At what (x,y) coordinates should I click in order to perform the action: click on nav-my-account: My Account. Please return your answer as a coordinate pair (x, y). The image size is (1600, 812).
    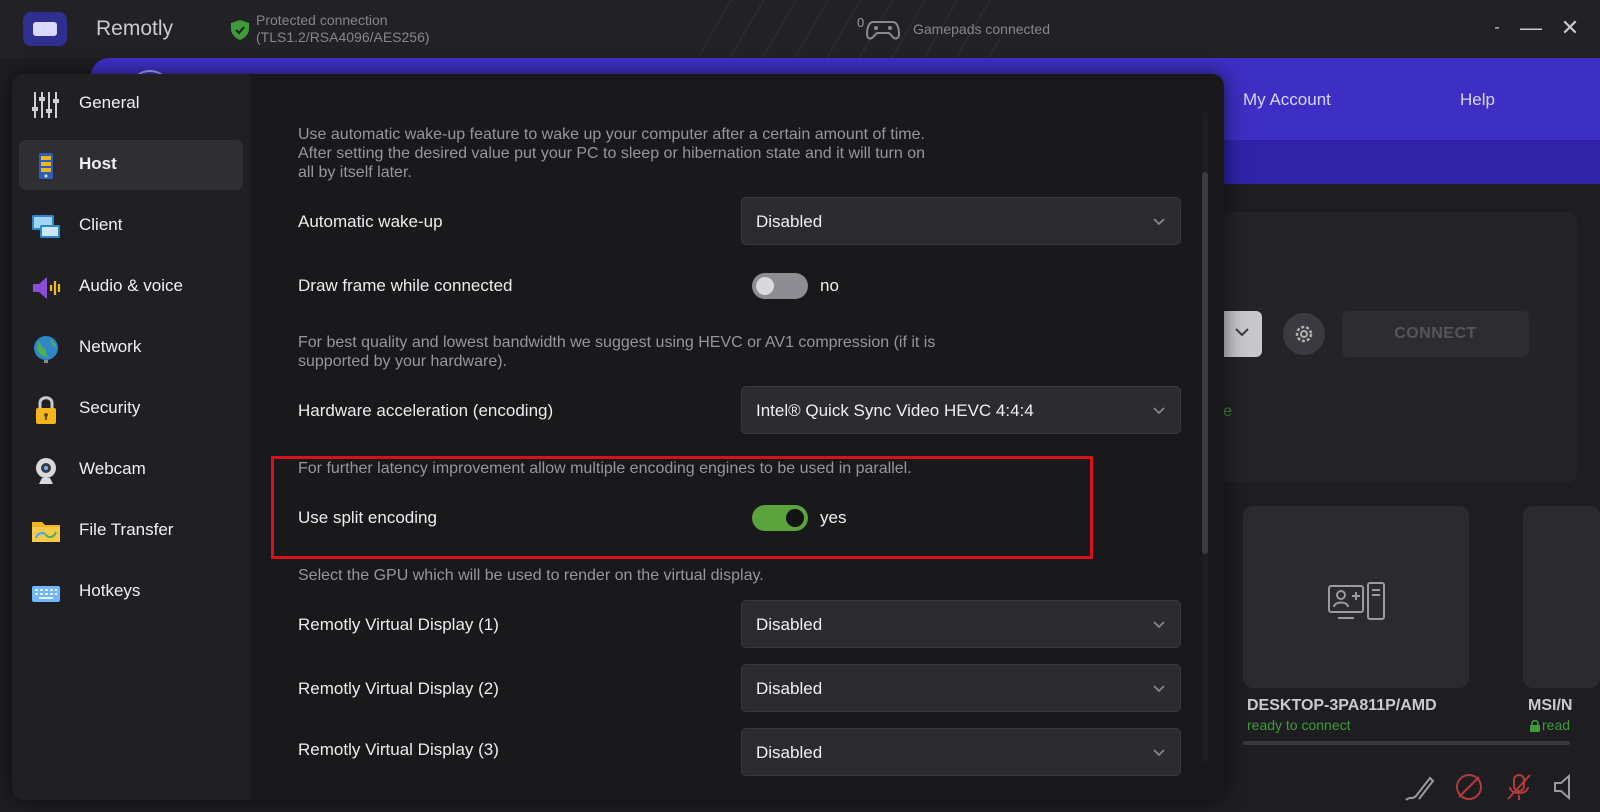
    Looking at the image, I should click on (1287, 100).